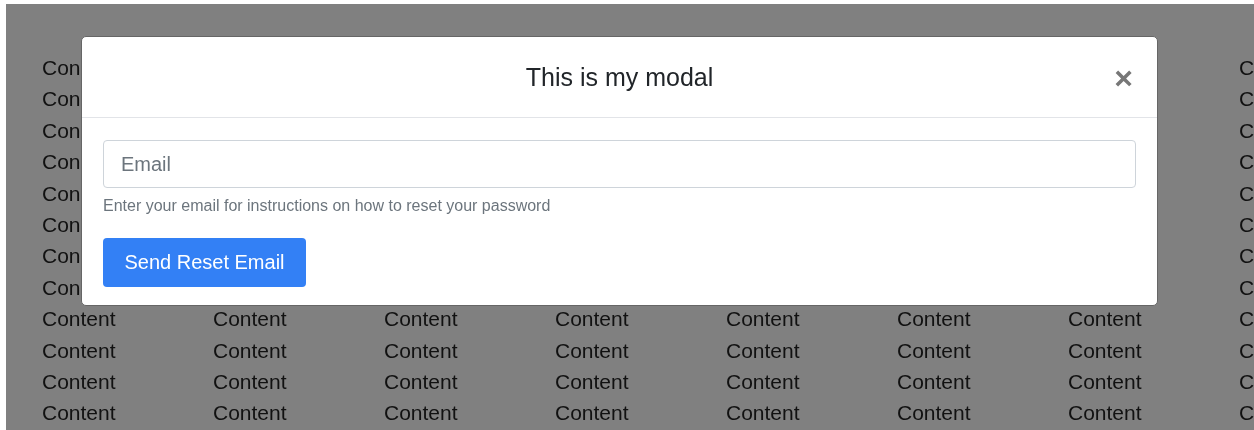  Describe the element at coordinates (1123, 78) in the screenshot. I see `close-button: ×` at that location.